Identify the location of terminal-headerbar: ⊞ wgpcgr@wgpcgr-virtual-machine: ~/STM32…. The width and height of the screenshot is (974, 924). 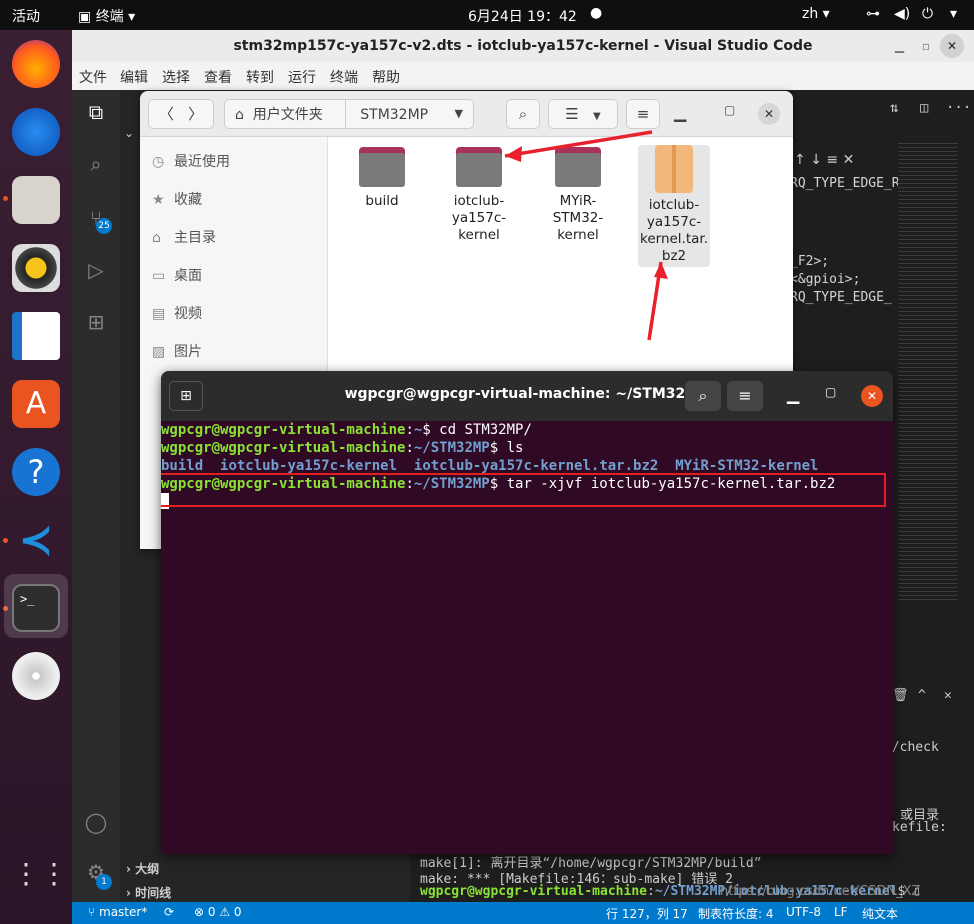
(527, 396).